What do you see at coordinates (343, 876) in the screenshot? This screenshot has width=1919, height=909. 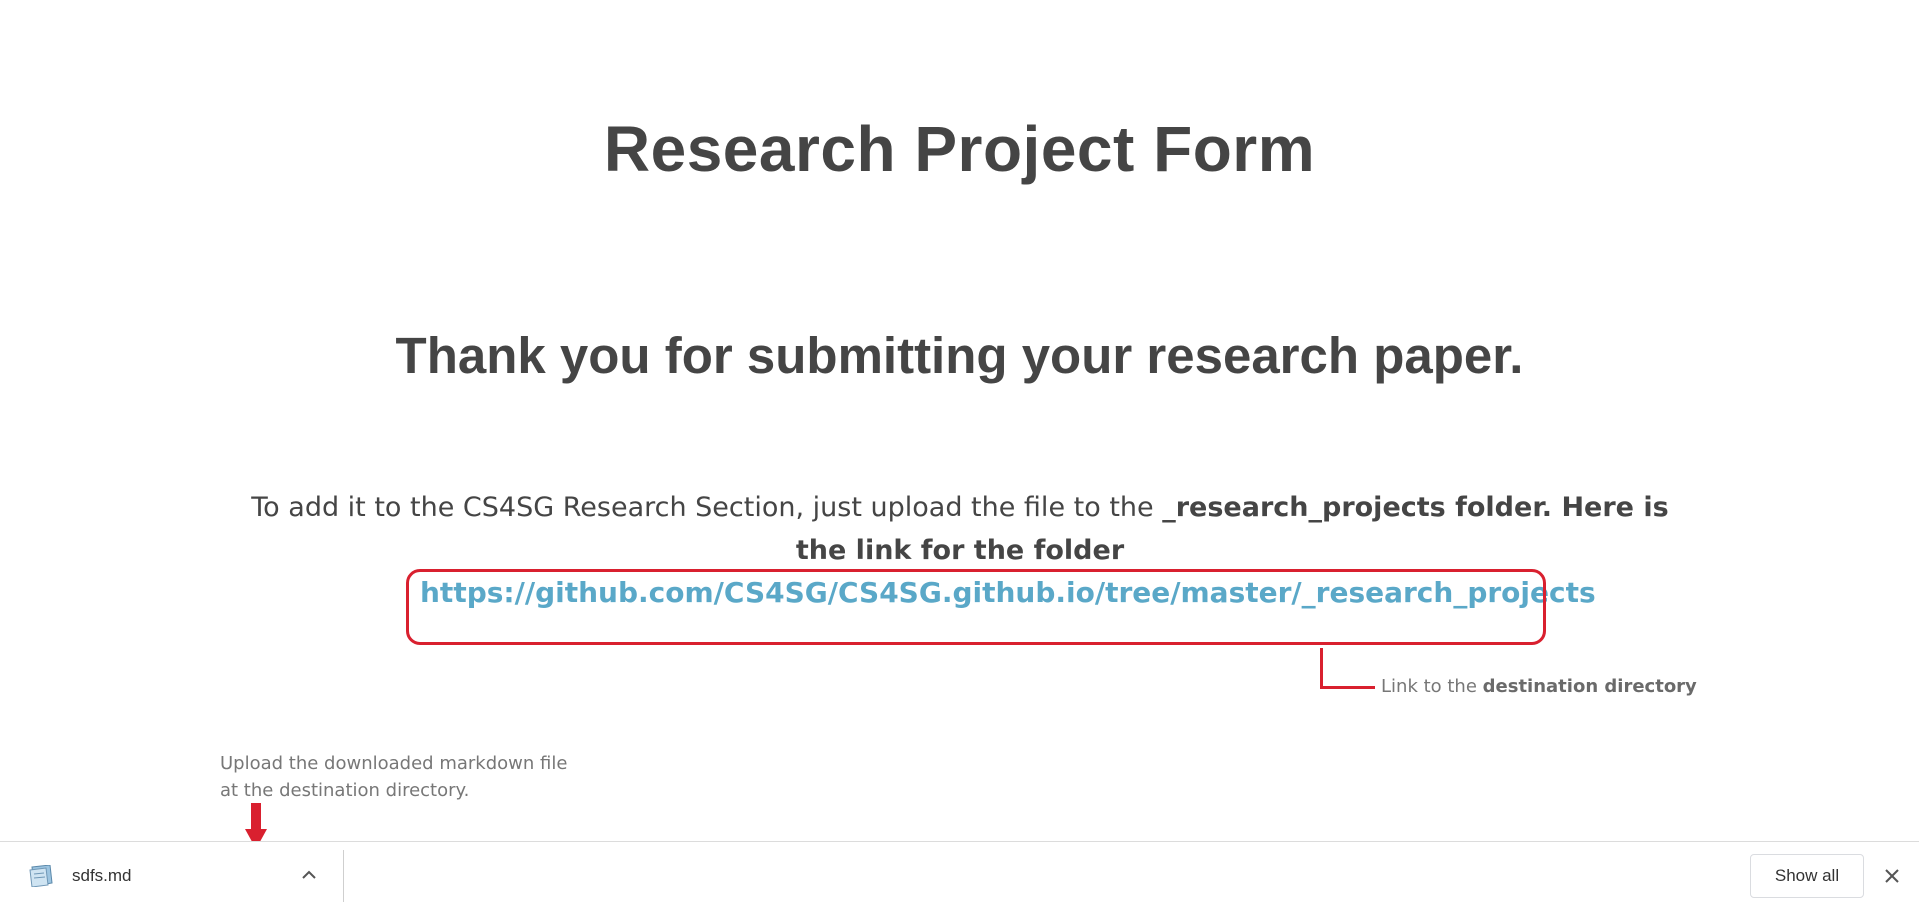 I see `download-item-divider` at bounding box center [343, 876].